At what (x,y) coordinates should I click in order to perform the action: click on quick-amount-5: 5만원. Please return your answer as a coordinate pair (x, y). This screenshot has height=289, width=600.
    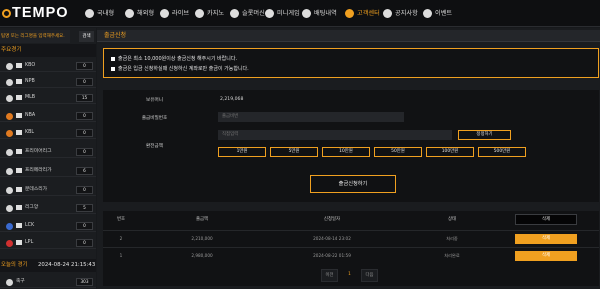
    Looking at the image, I should click on (294, 152).